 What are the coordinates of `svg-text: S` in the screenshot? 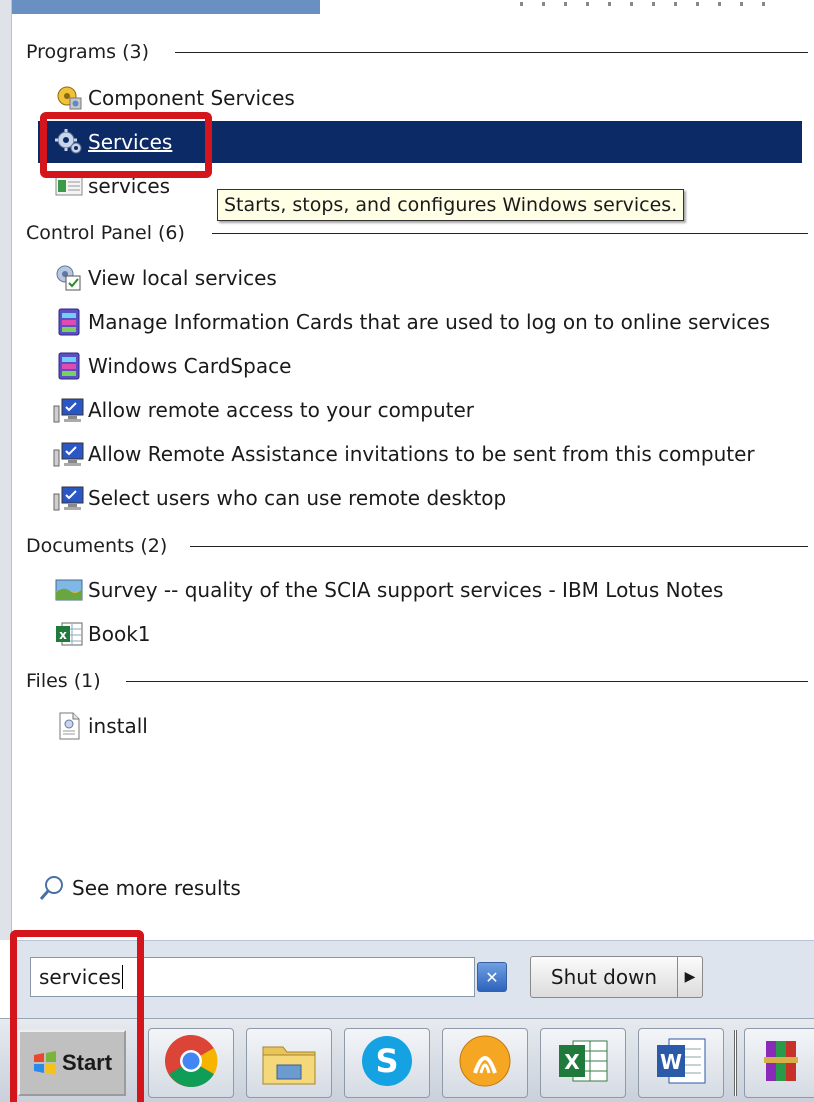 It's located at (386, 1061).